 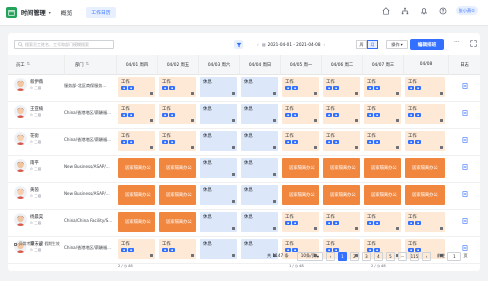 What do you see at coordinates (342, 256) in the screenshot?
I see `page-button: 1` at bounding box center [342, 256].